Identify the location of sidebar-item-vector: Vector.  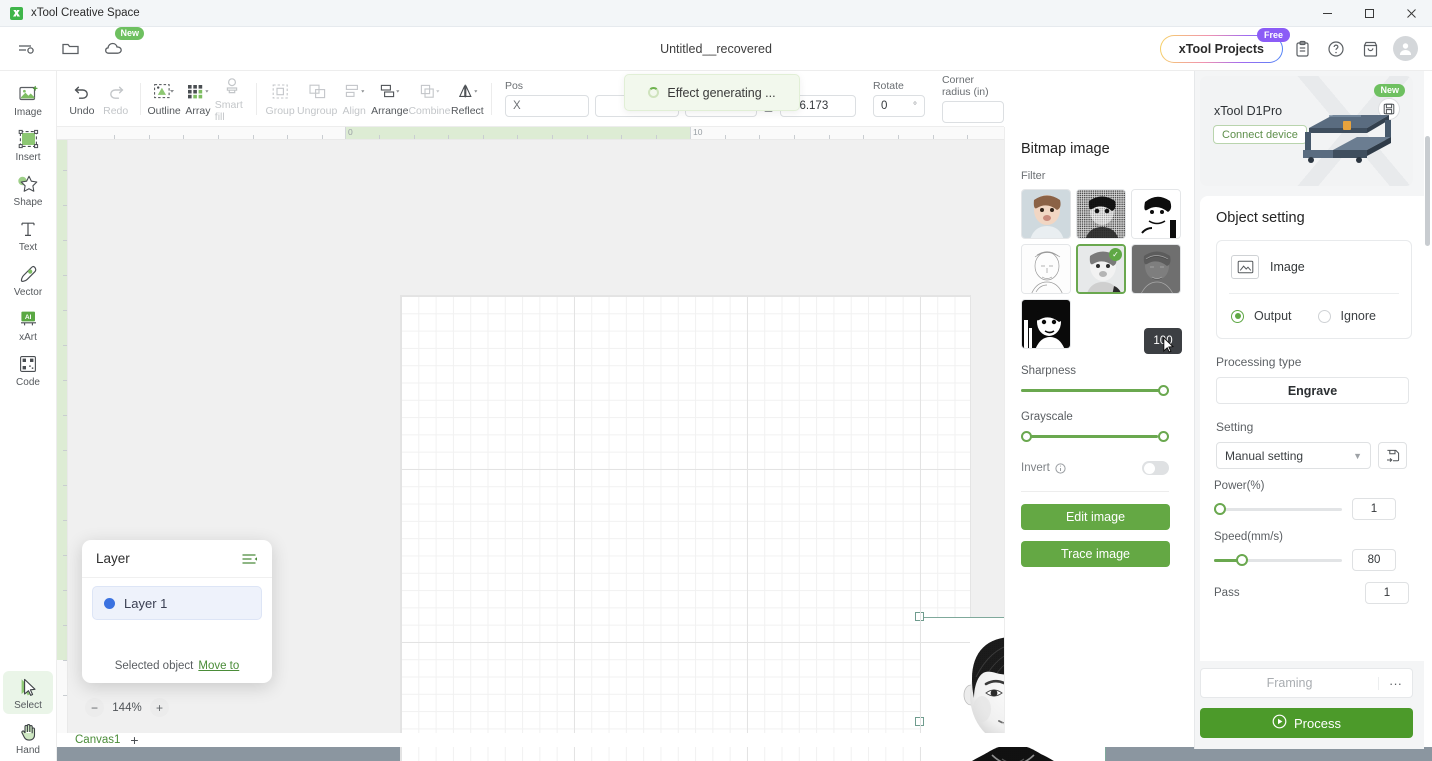
(28, 279).